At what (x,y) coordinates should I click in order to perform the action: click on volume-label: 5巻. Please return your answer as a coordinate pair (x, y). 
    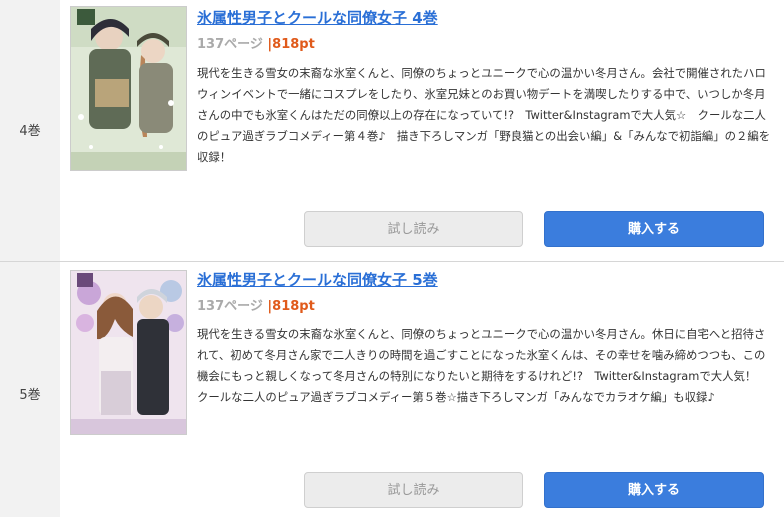
    Looking at the image, I should click on (30, 395).